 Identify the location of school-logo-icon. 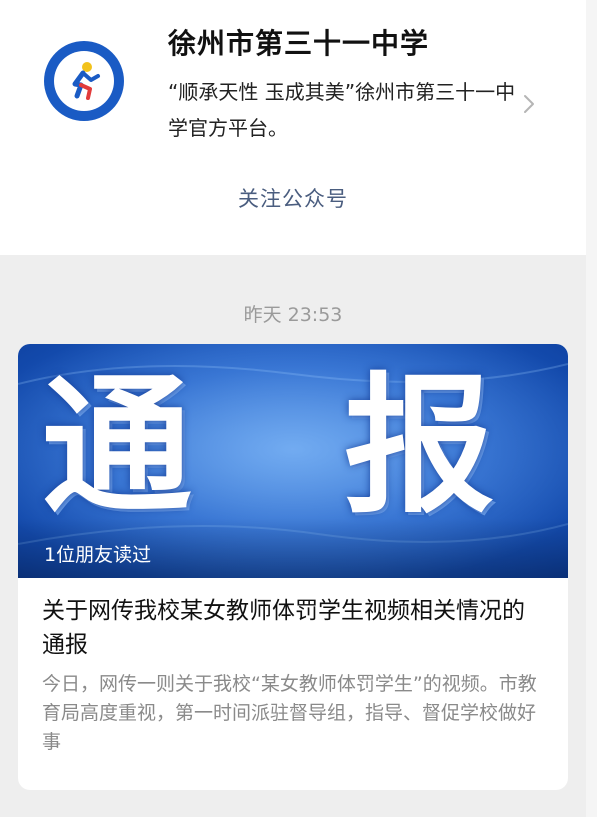
(84, 81).